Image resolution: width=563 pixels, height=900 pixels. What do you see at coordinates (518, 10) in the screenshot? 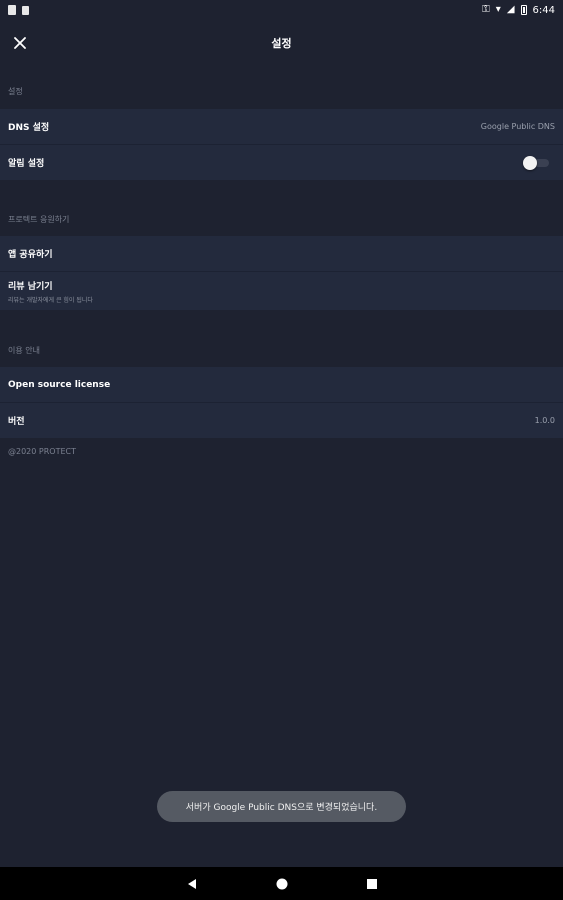
I see `status-right: ⚿ ▾ ◢ 6:44` at bounding box center [518, 10].